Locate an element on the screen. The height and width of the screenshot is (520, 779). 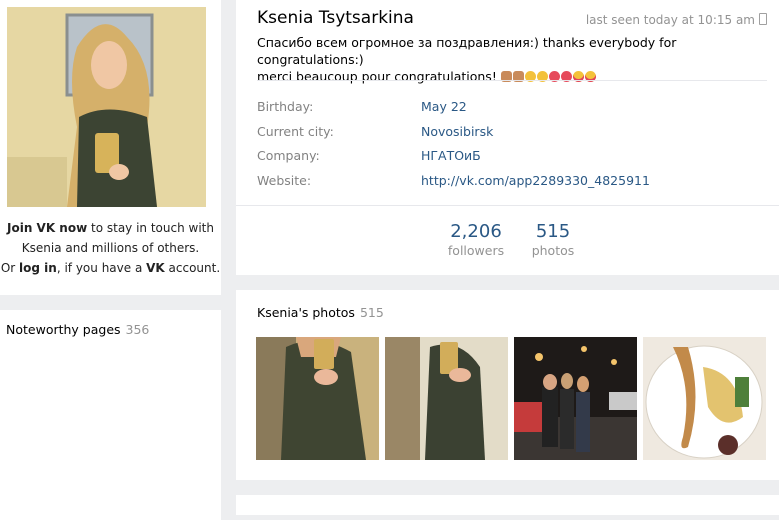
join-or-text: Or is located at coordinates (10, 268).